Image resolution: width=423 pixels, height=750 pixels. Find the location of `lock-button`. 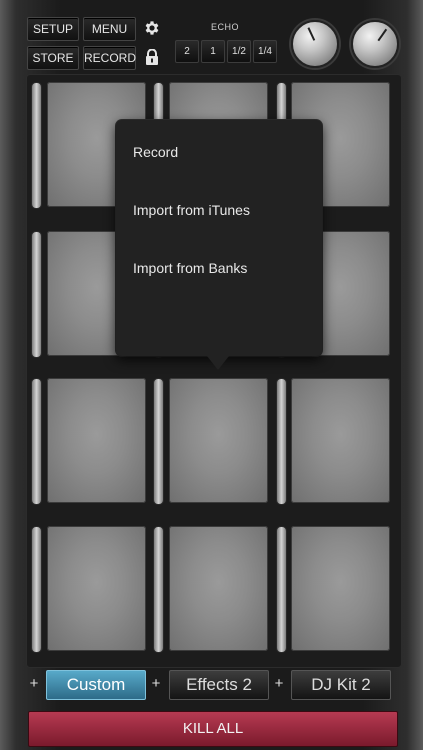

lock-button is located at coordinates (152, 57).